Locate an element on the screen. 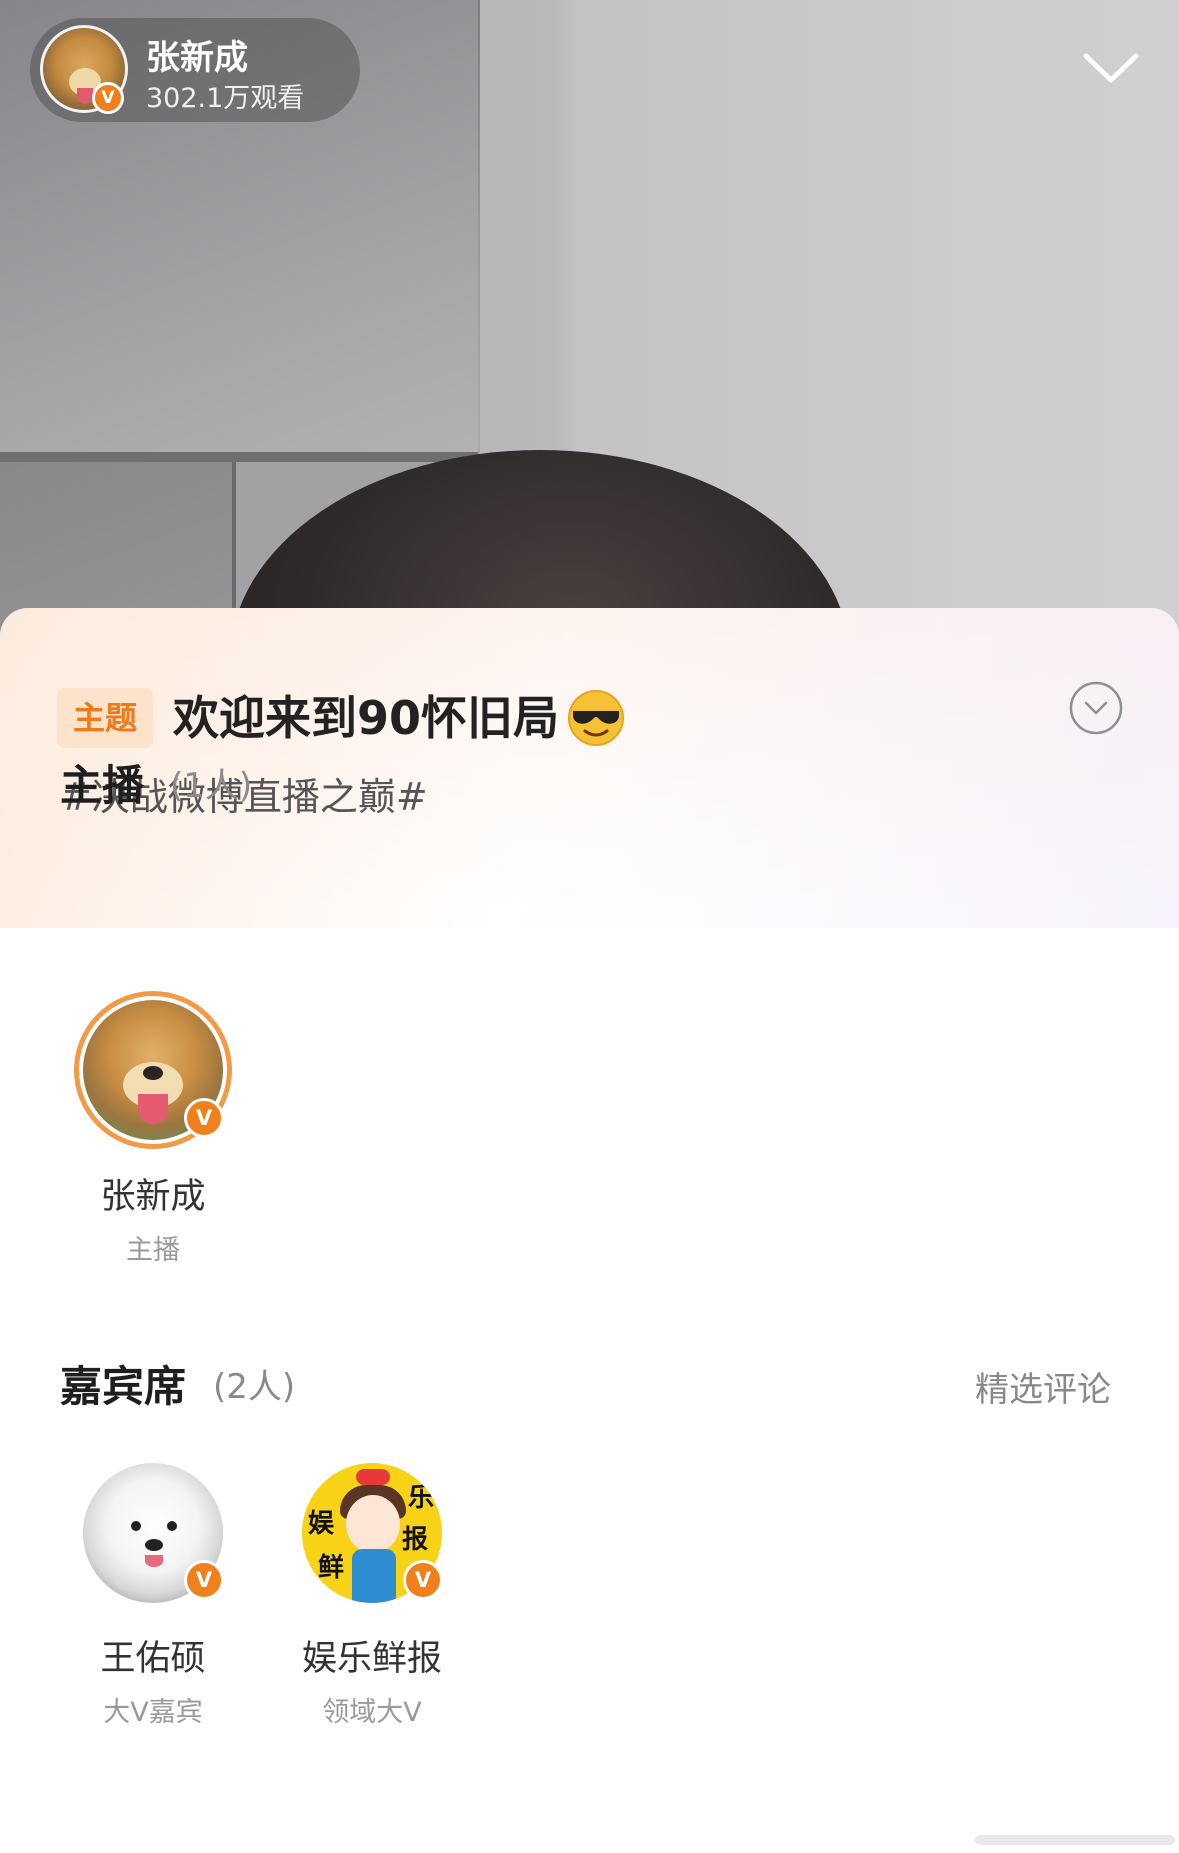 The width and height of the screenshot is (1179, 1853). sunglasses-emoji-icon is located at coordinates (596, 718).